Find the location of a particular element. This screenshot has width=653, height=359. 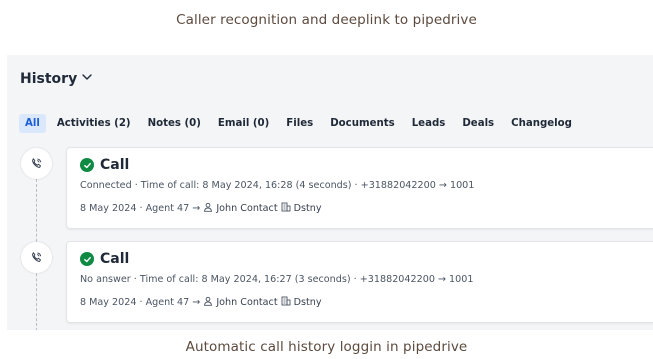

chevron-down-icon is located at coordinates (87, 79).